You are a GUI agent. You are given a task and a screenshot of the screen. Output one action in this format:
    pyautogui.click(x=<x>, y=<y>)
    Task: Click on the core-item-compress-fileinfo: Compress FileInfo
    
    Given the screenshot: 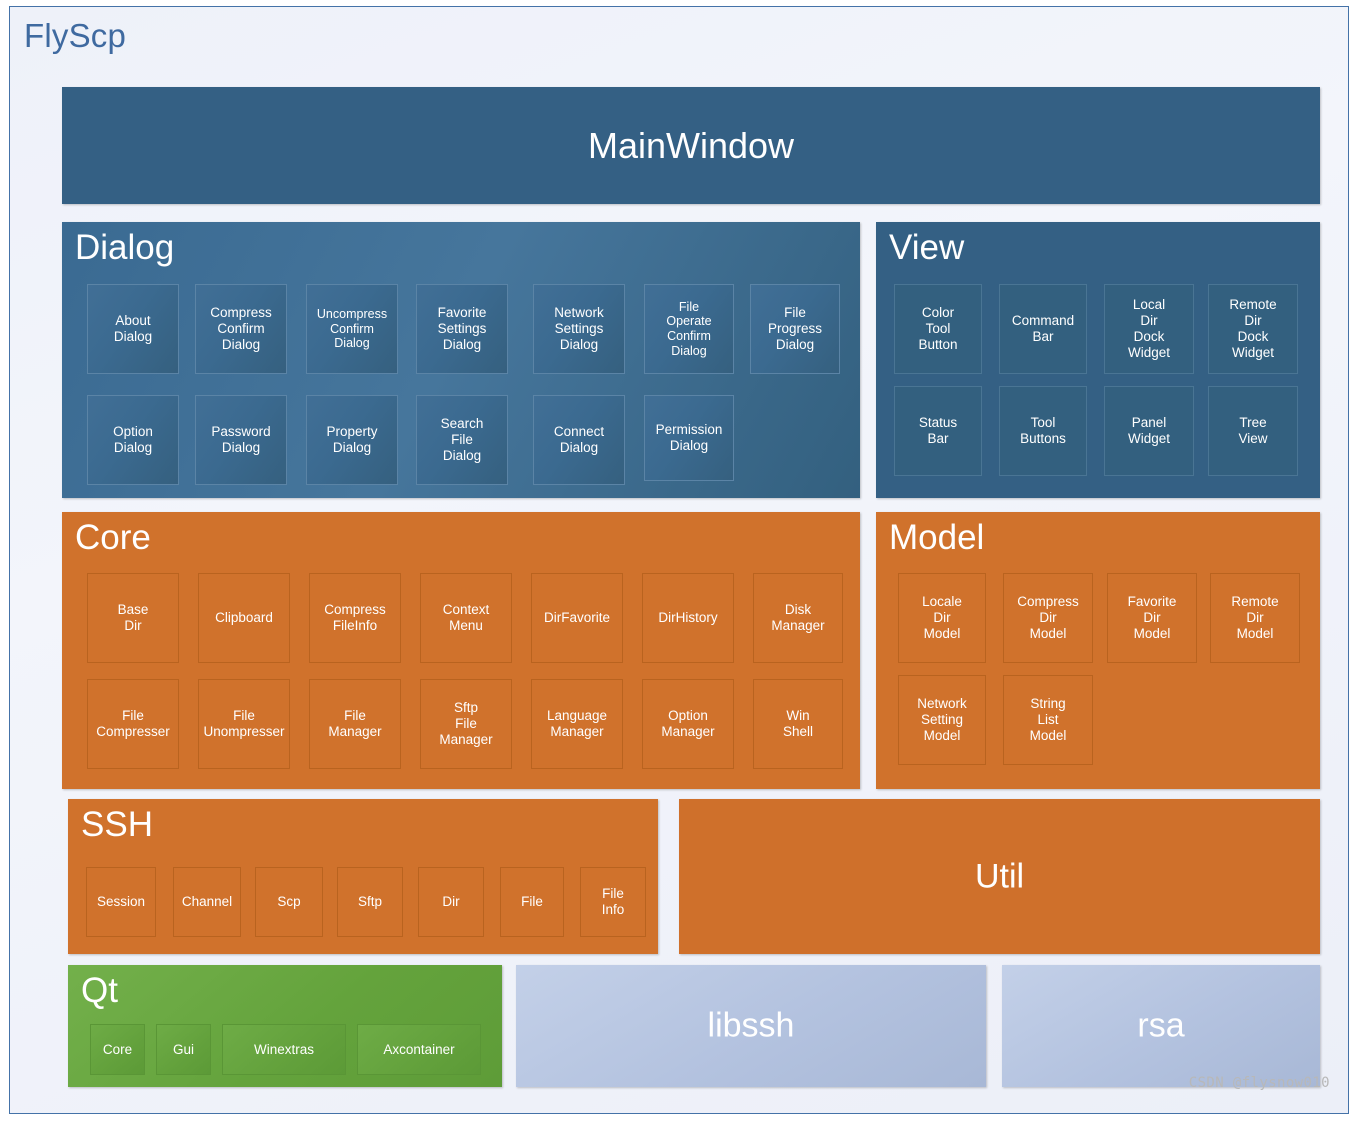 What is the action you would take?
    pyautogui.click(x=355, y=618)
    